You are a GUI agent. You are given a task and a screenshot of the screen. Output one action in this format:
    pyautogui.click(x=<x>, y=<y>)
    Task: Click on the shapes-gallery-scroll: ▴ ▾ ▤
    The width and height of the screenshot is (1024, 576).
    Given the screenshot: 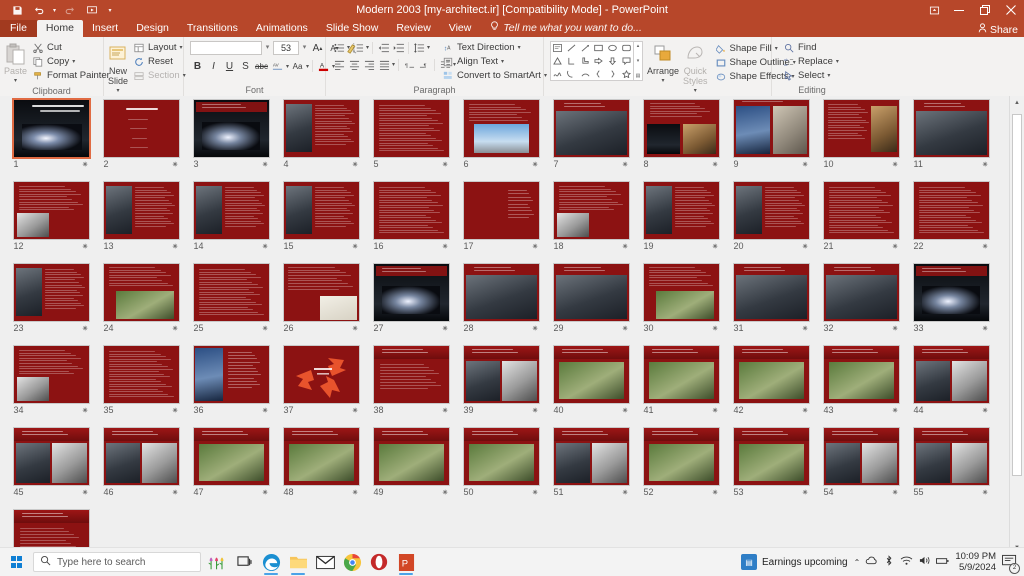 What is the action you would take?
    pyautogui.click(x=638, y=61)
    